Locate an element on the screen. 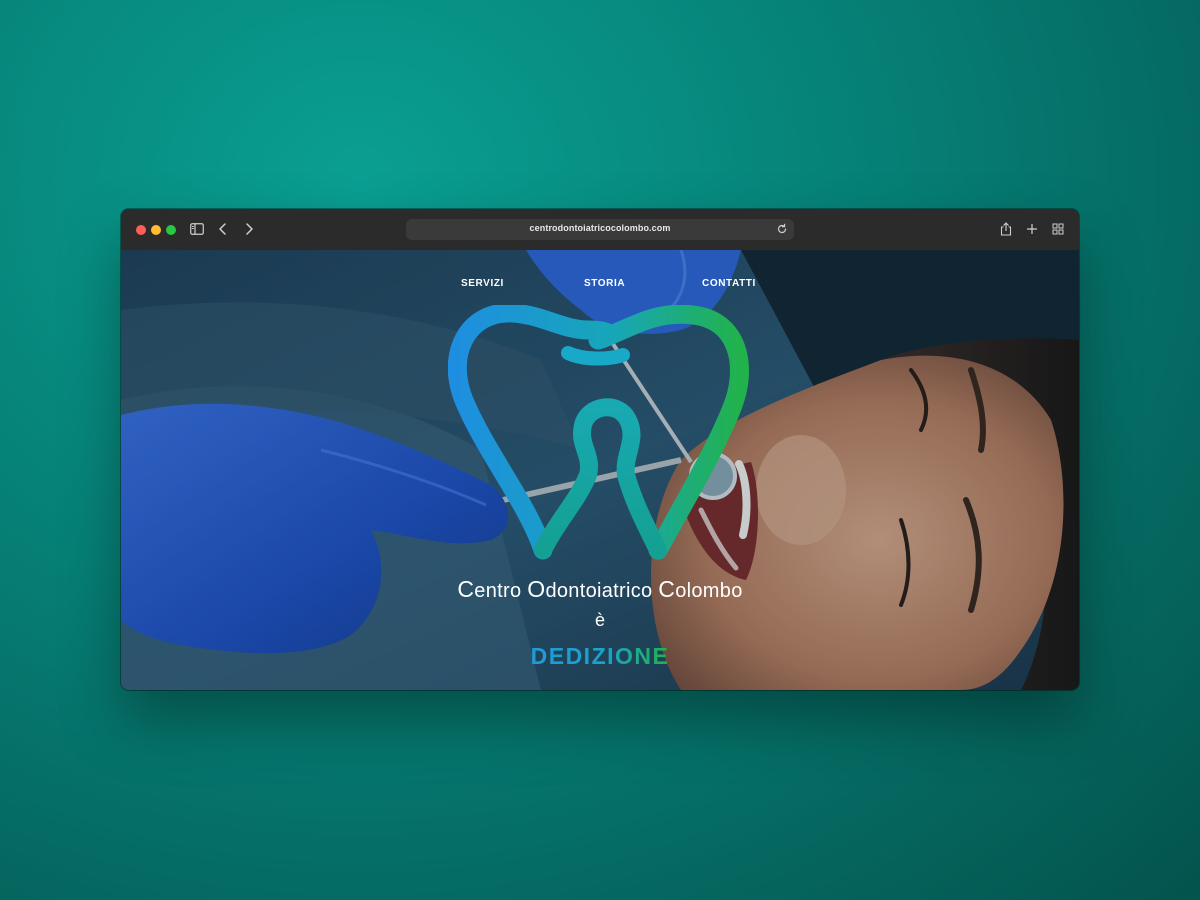 The image size is (1200, 900). sidebar-icon is located at coordinates (197, 229).